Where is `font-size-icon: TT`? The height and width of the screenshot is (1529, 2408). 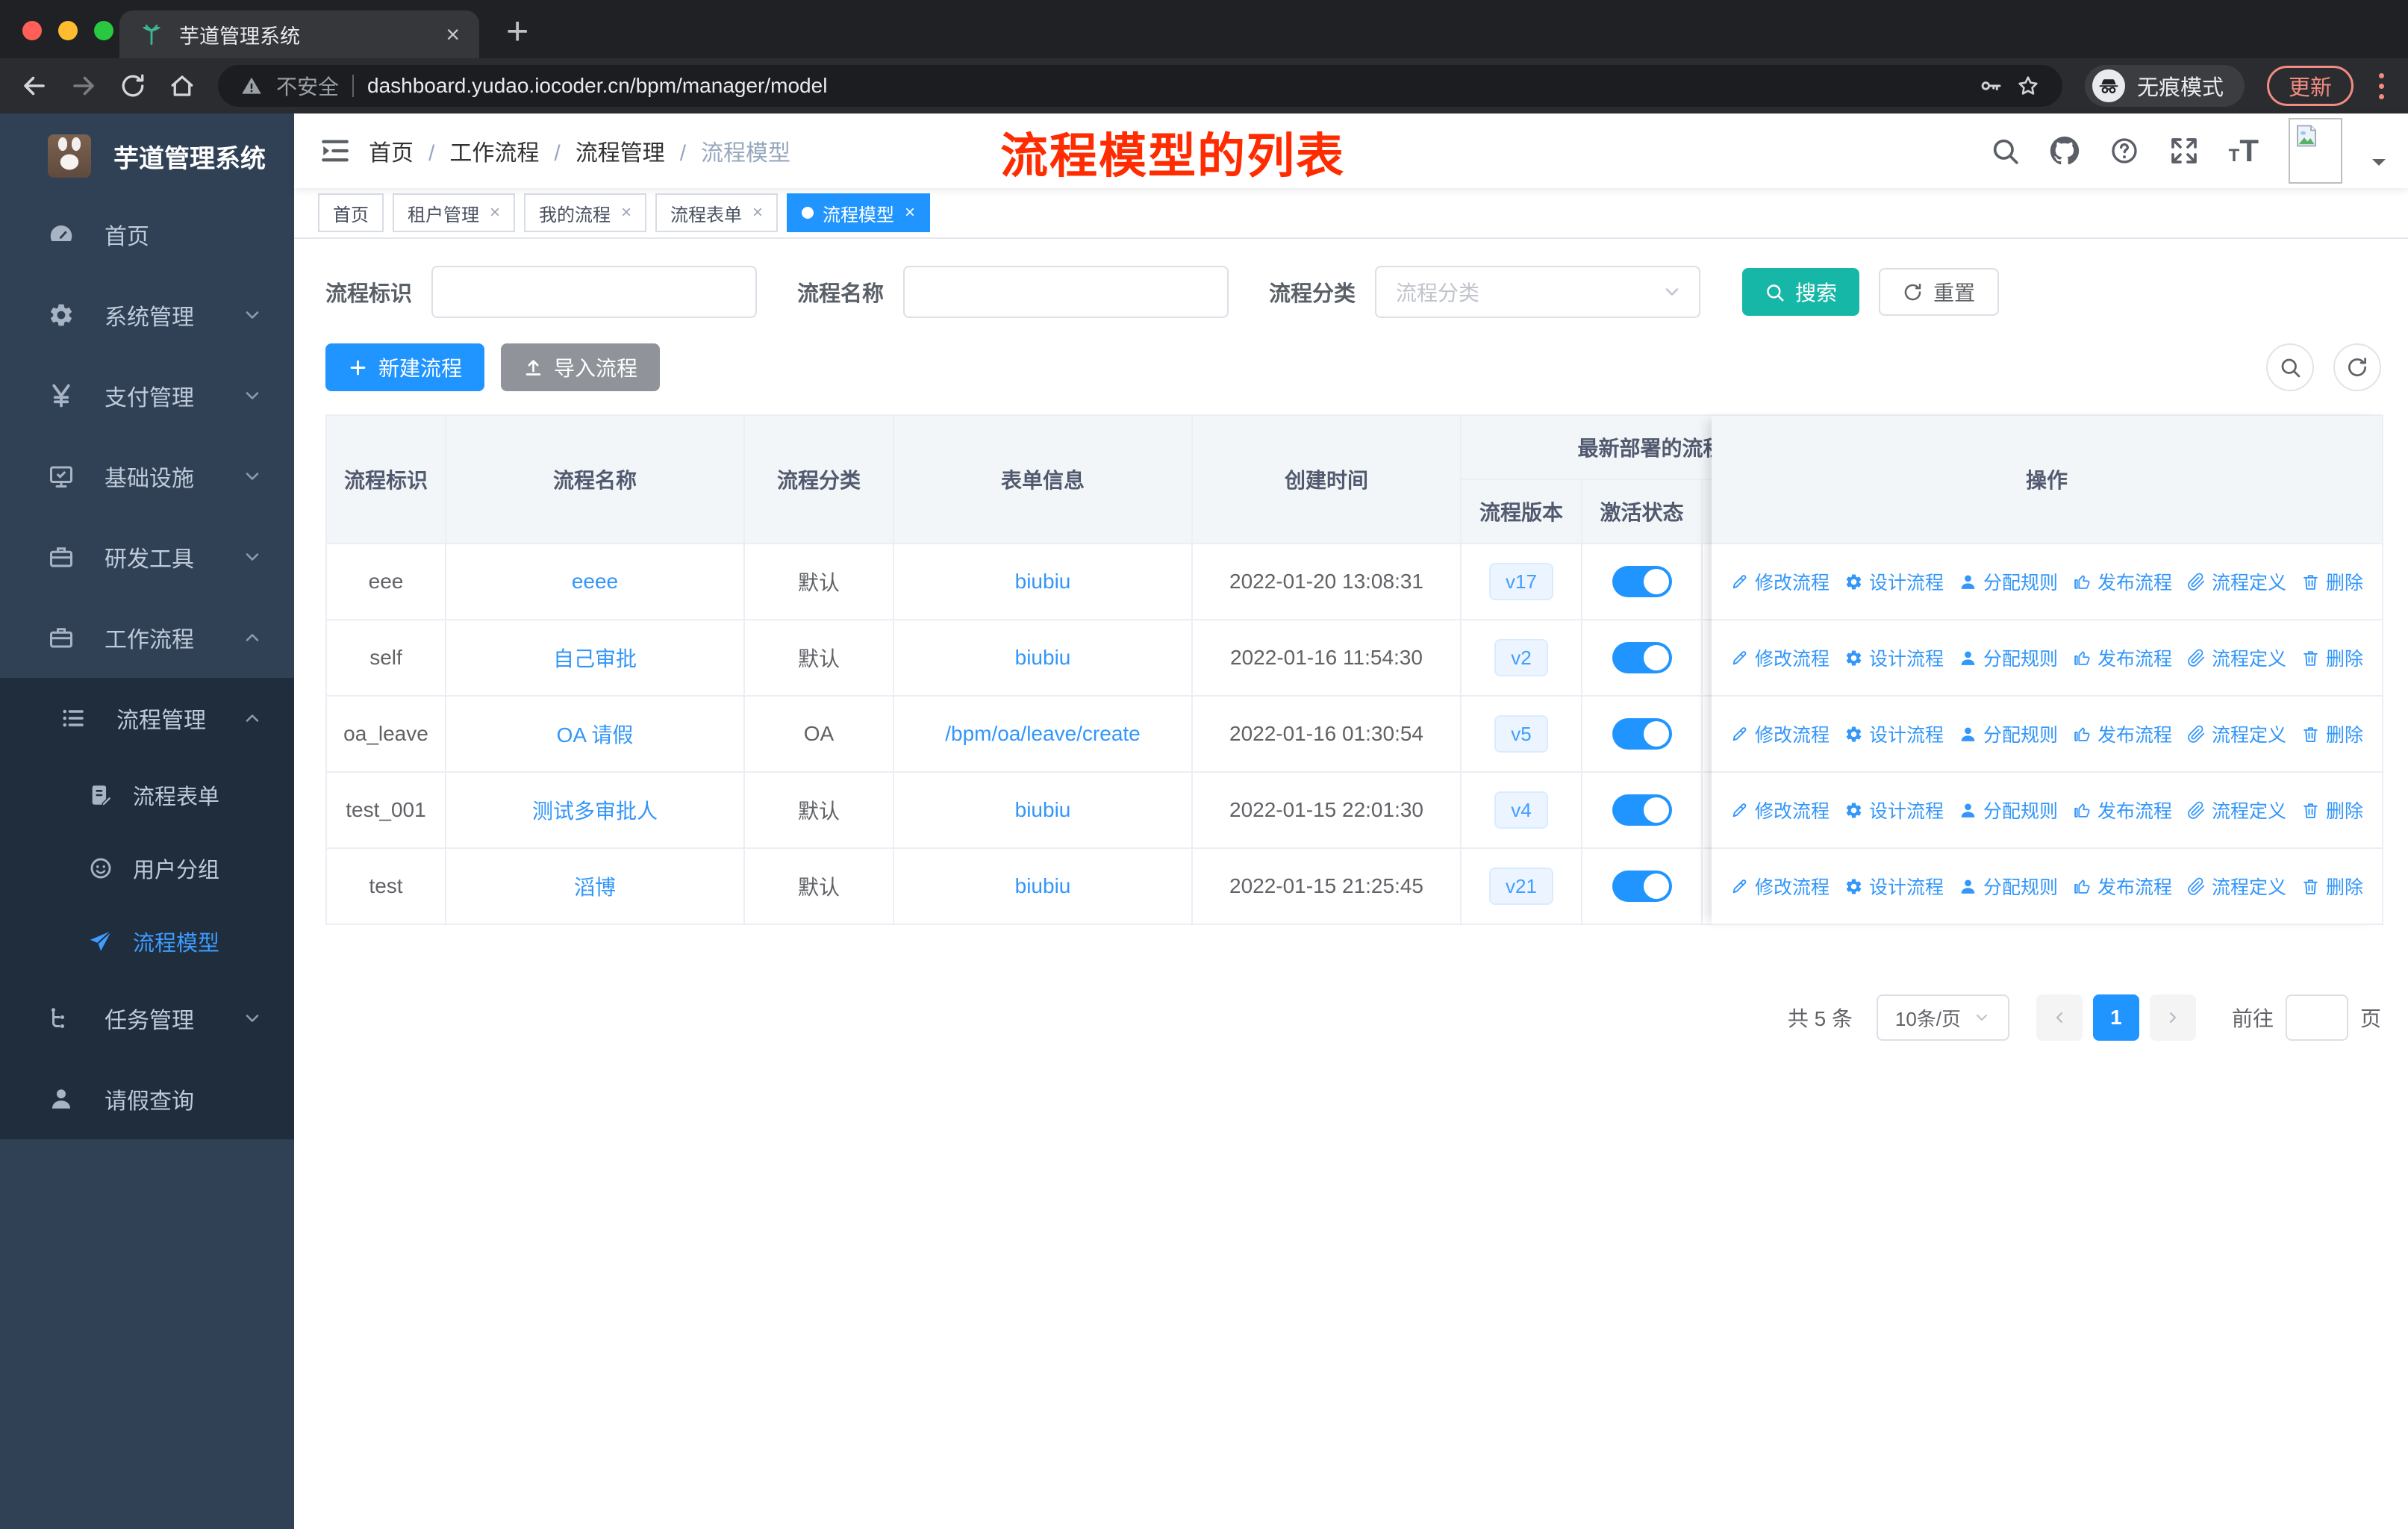 font-size-icon: TT is located at coordinates (2244, 150).